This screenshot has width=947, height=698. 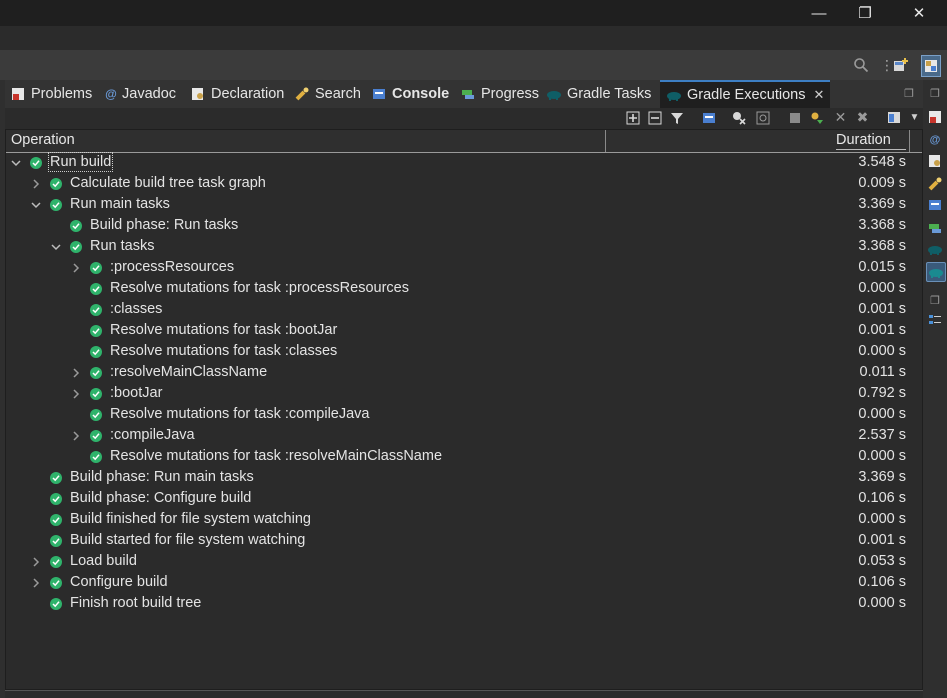 What do you see at coordinates (861, 65) in the screenshot?
I see `search-icon` at bounding box center [861, 65].